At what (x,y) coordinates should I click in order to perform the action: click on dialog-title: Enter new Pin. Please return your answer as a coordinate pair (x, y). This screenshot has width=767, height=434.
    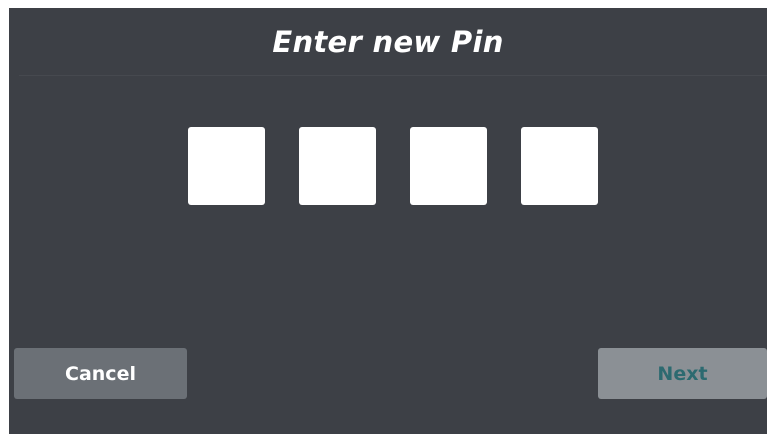
    Looking at the image, I should click on (388, 42).